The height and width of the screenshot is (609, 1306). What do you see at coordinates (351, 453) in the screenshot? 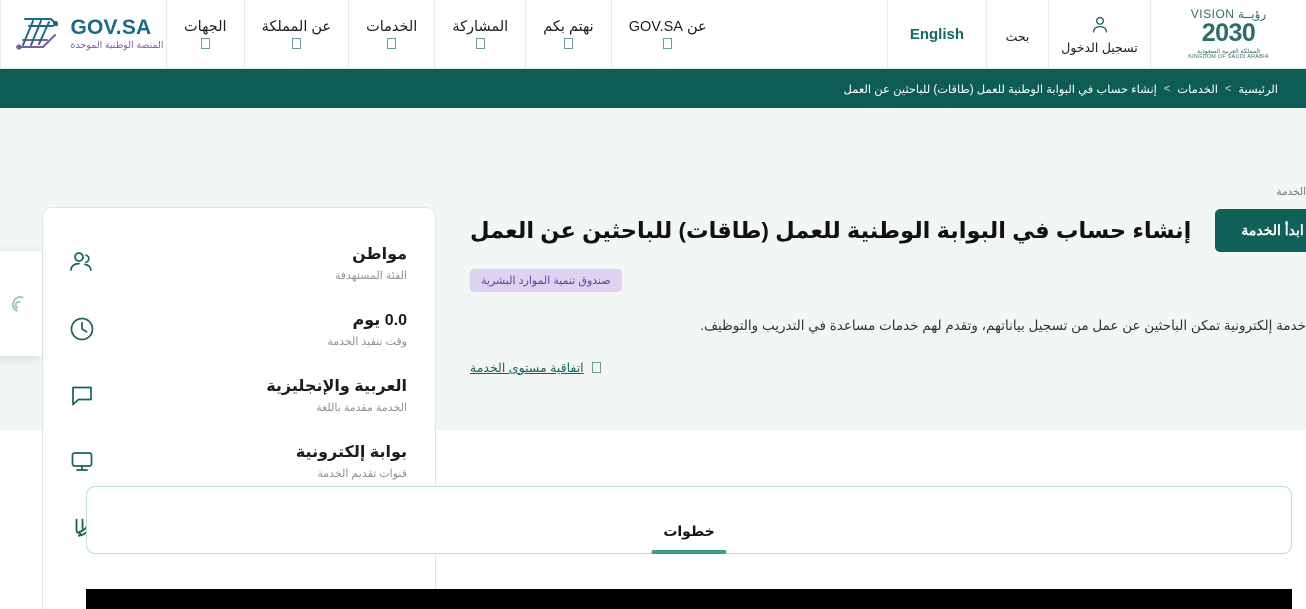
I see `info-value: بوابة إلكترونية` at bounding box center [351, 453].